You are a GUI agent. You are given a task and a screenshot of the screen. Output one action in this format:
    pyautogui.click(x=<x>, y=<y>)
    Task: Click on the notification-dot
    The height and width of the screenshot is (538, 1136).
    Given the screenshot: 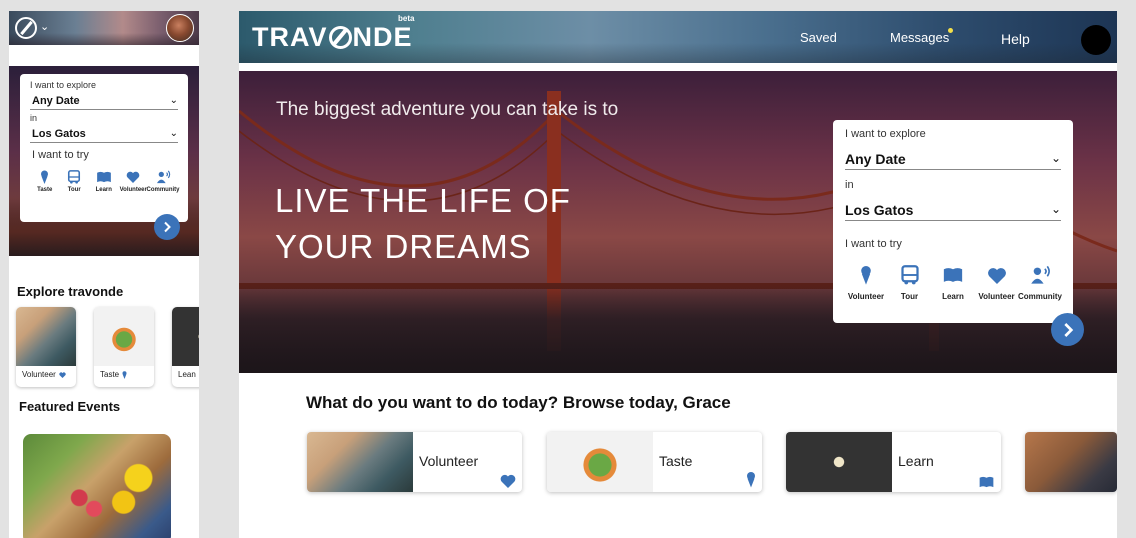 What is the action you would take?
    pyautogui.click(x=950, y=30)
    